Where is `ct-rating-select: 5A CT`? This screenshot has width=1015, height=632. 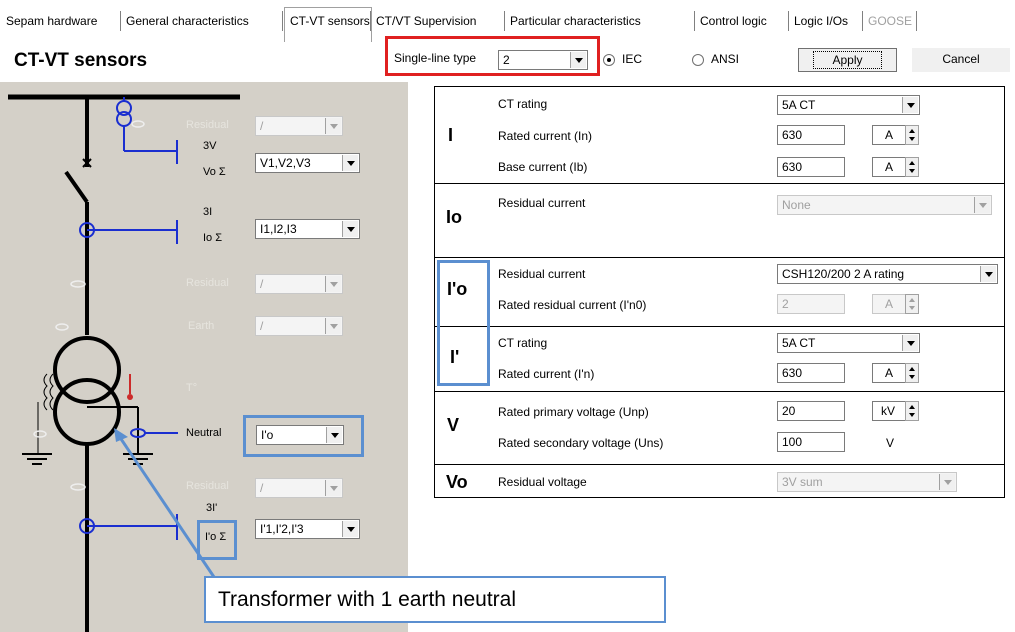
ct-rating-select: 5A CT is located at coordinates (848, 105).